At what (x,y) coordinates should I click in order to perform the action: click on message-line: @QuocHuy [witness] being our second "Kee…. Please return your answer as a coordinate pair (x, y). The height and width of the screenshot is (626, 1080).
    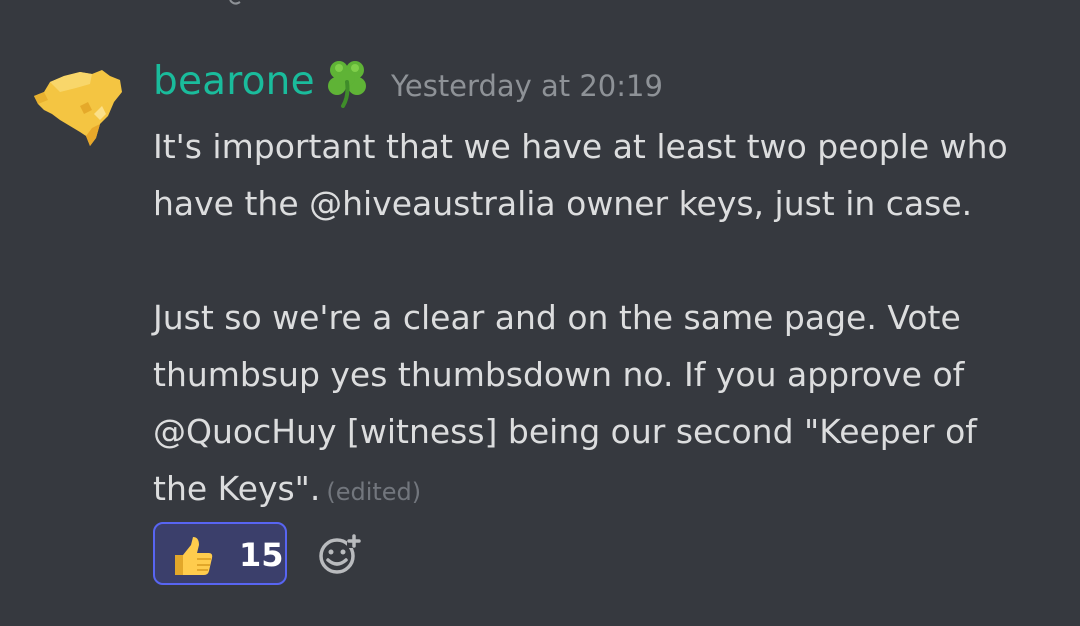
    Looking at the image, I should click on (565, 431).